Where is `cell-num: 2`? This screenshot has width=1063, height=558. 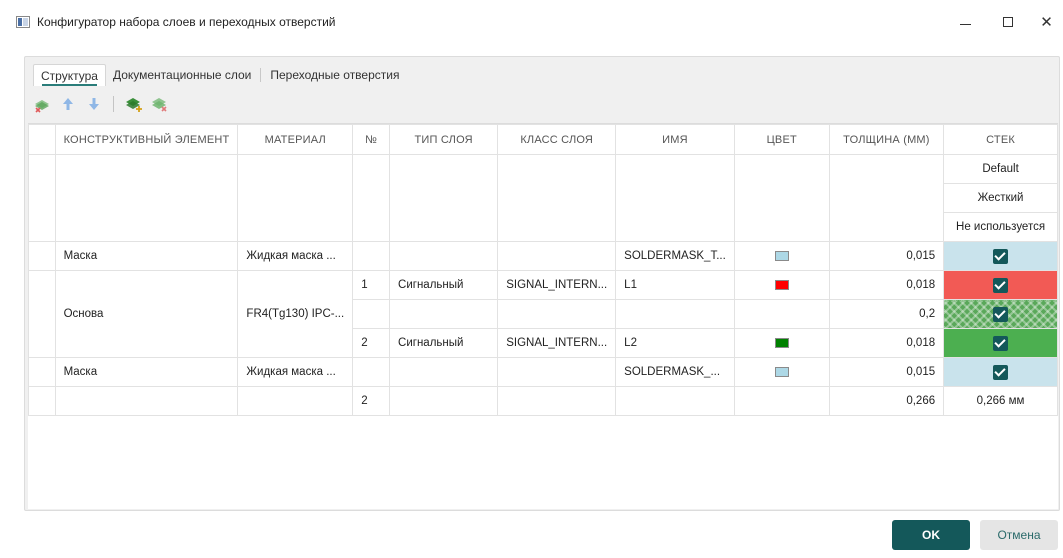 cell-num: 2 is located at coordinates (371, 343).